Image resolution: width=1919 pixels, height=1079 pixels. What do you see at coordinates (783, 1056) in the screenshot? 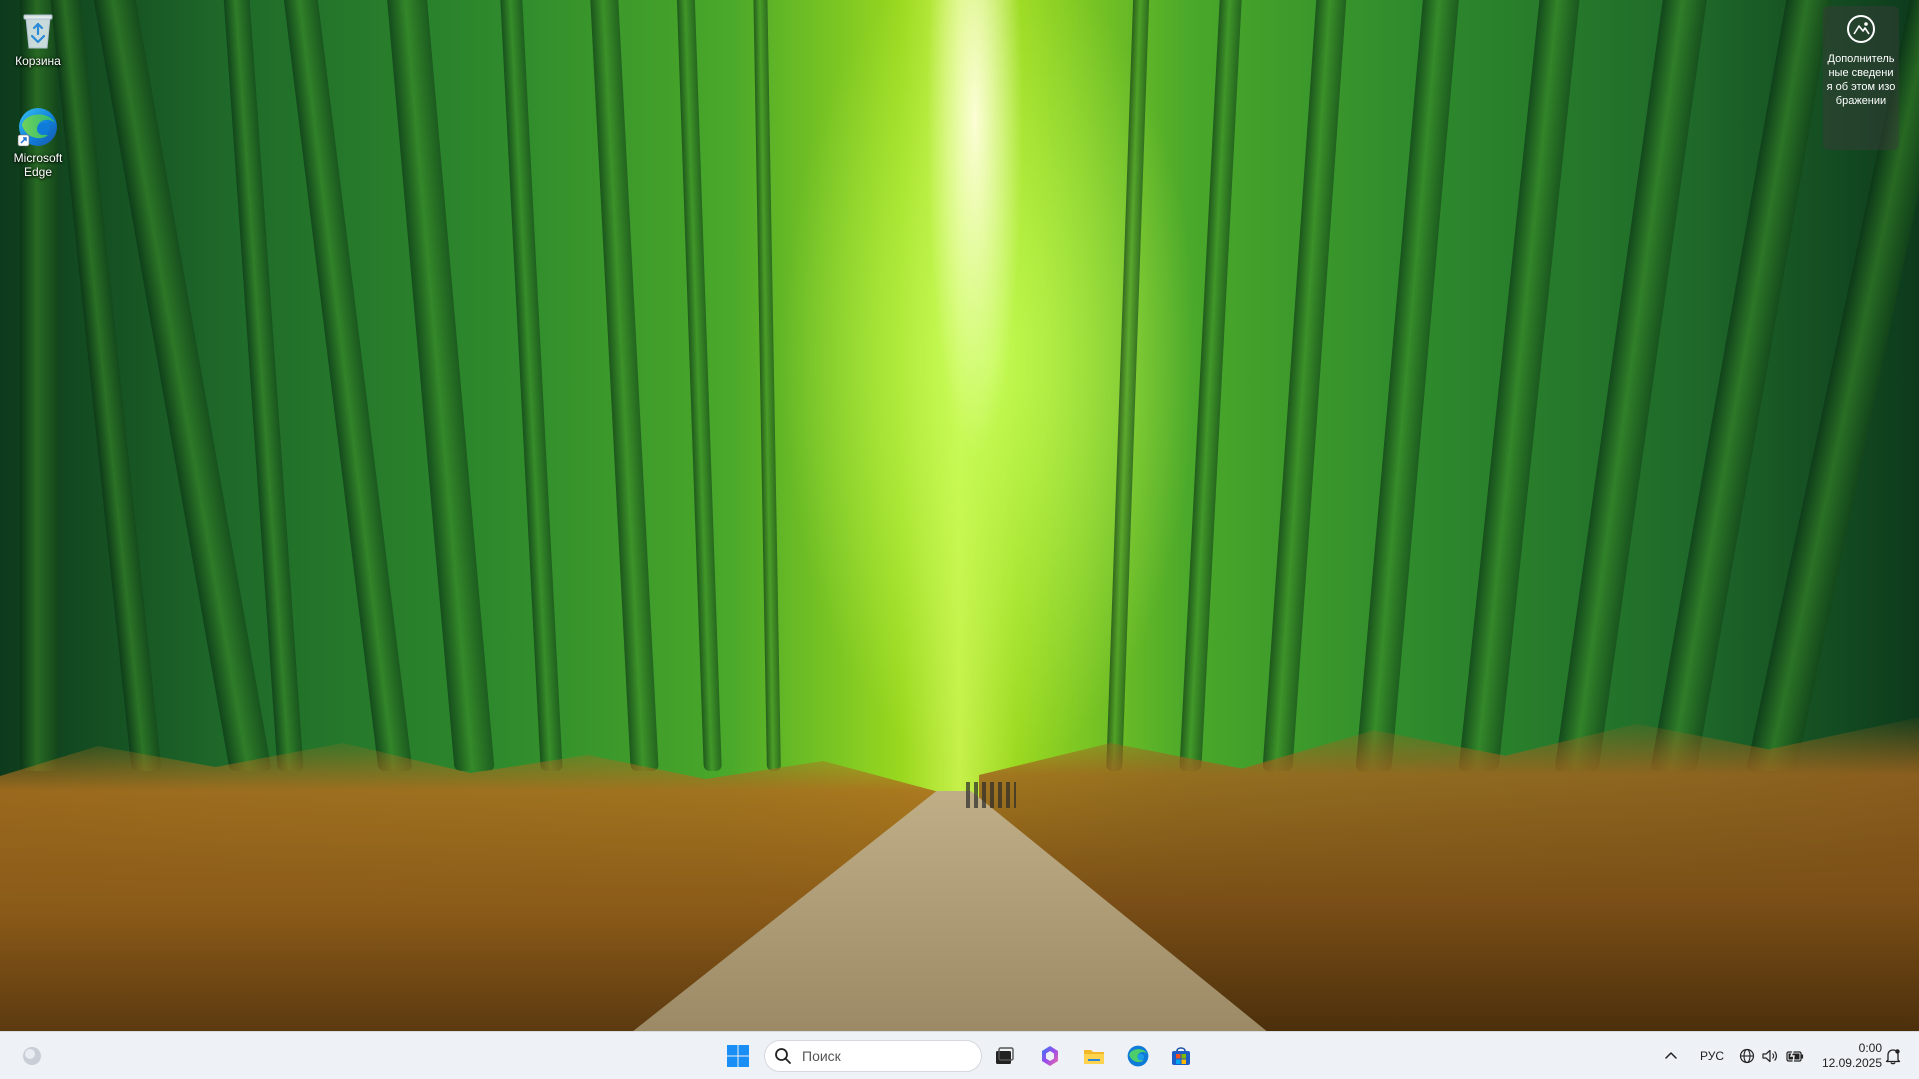
I see `search-icon` at bounding box center [783, 1056].